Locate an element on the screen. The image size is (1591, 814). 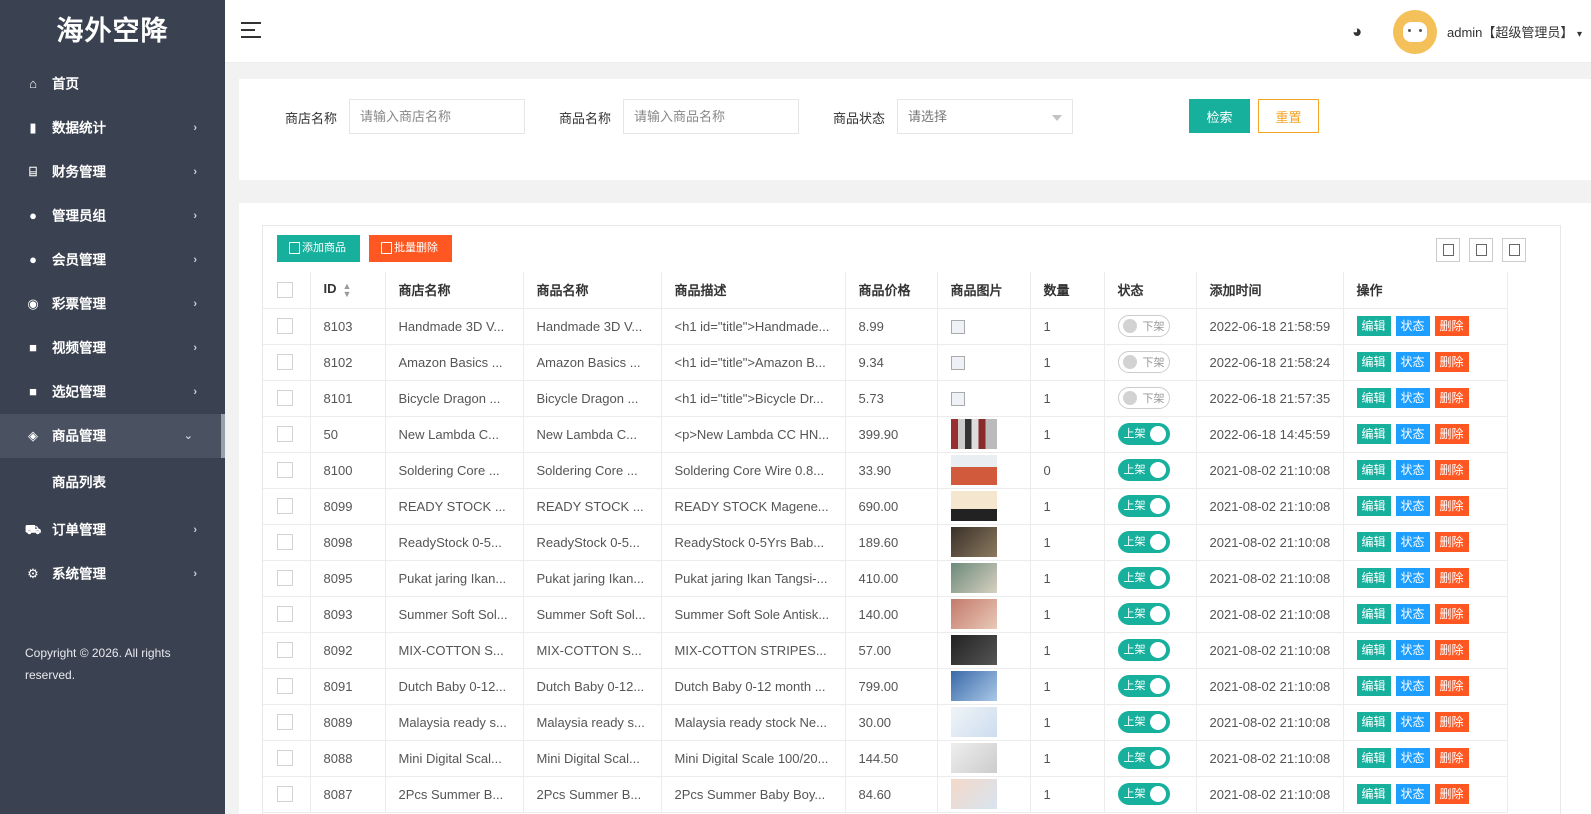
sidebar-item-2: ⌸ 财务管理 › is located at coordinates (112, 172).